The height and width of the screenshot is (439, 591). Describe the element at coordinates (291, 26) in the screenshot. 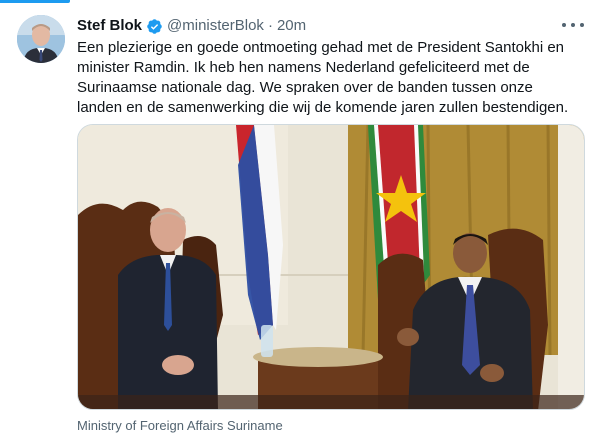

I see `tweet-timestamp: 20m` at that location.